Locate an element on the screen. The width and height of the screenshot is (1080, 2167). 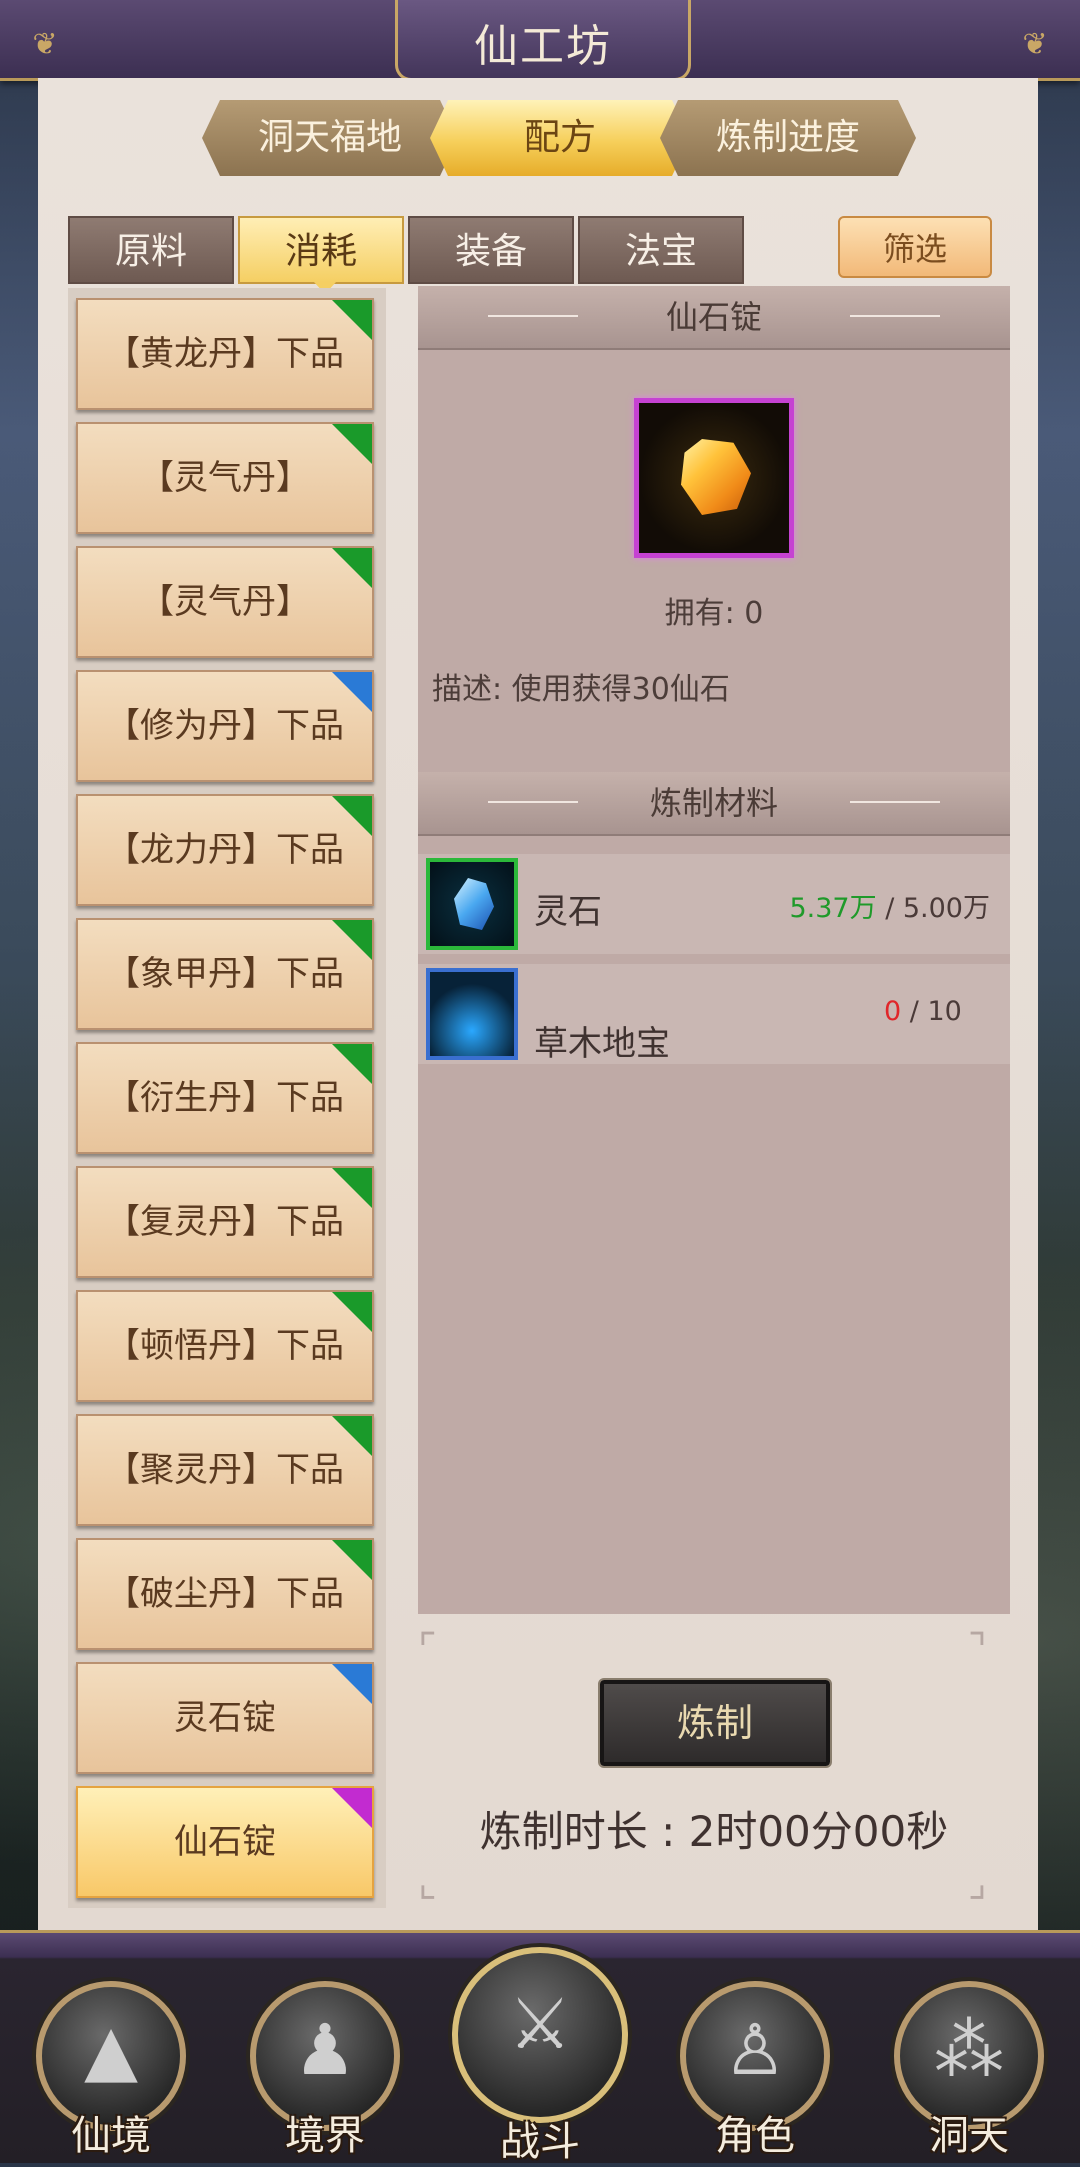
list-item: 【顿悟丹】下品 is located at coordinates (225, 1346).